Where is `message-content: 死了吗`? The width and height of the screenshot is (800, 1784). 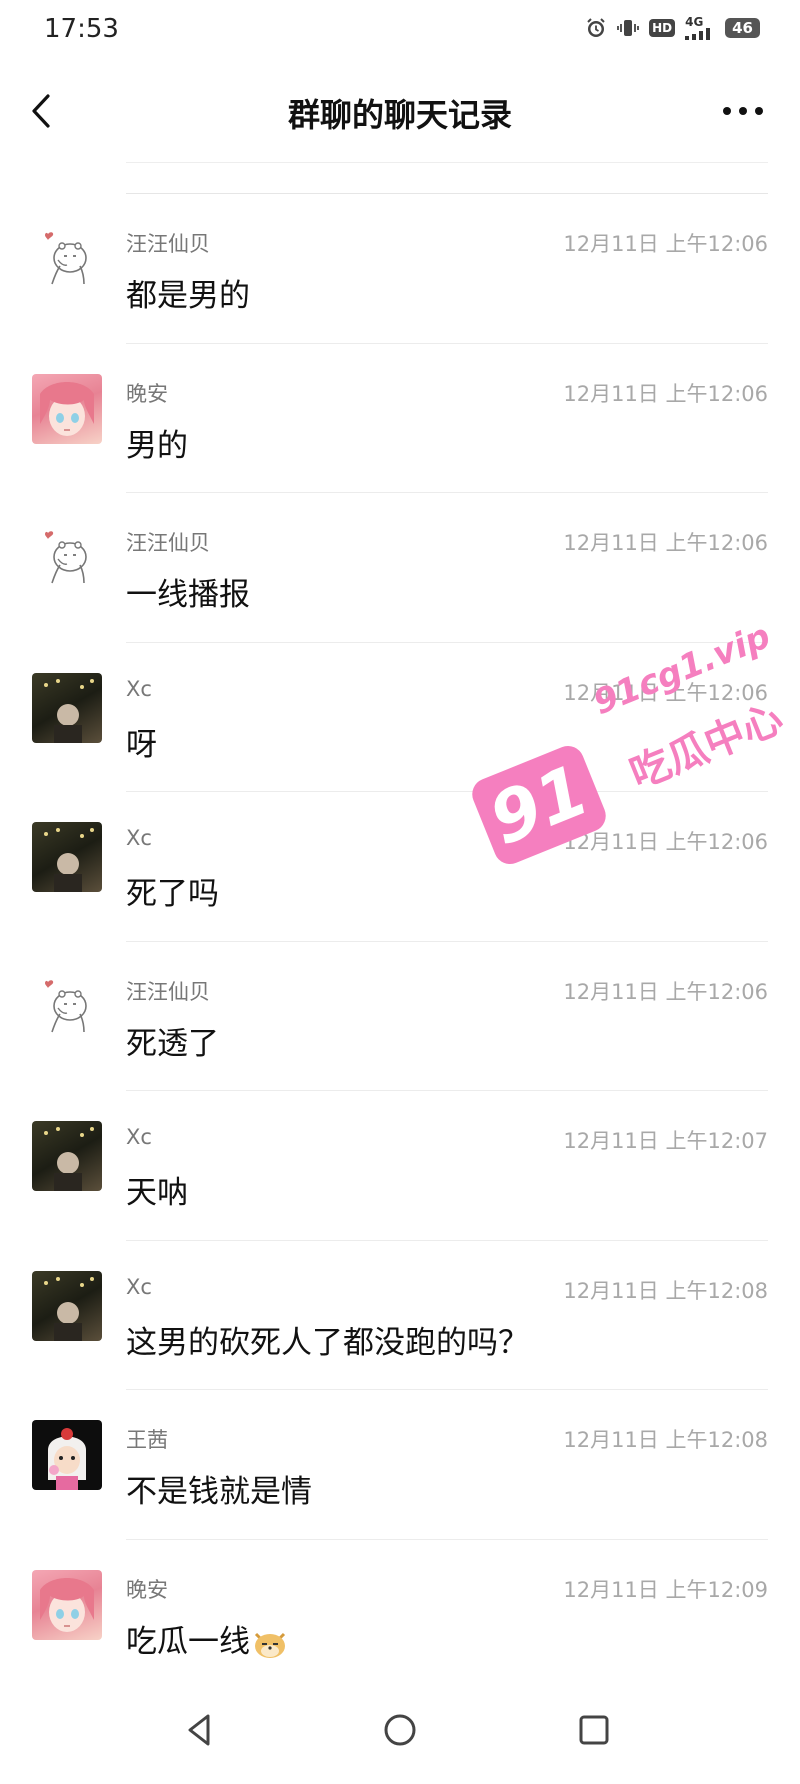 message-content: 死了吗 is located at coordinates (172, 894).